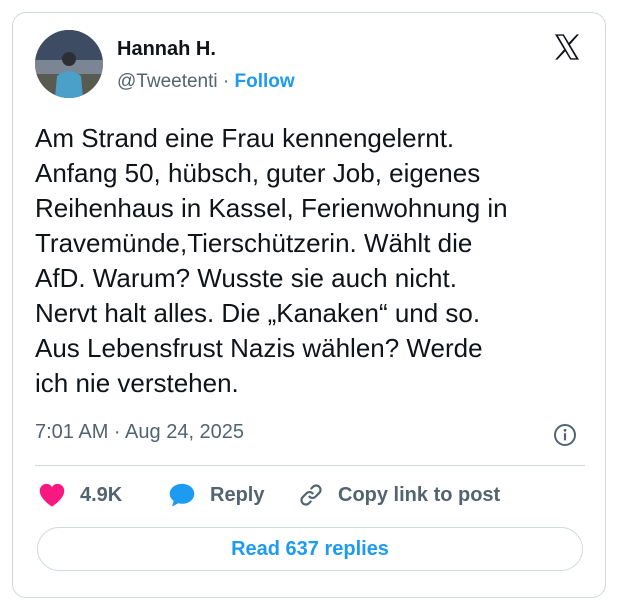 The width and height of the screenshot is (620, 610). I want to click on avatar, so click(69, 64).